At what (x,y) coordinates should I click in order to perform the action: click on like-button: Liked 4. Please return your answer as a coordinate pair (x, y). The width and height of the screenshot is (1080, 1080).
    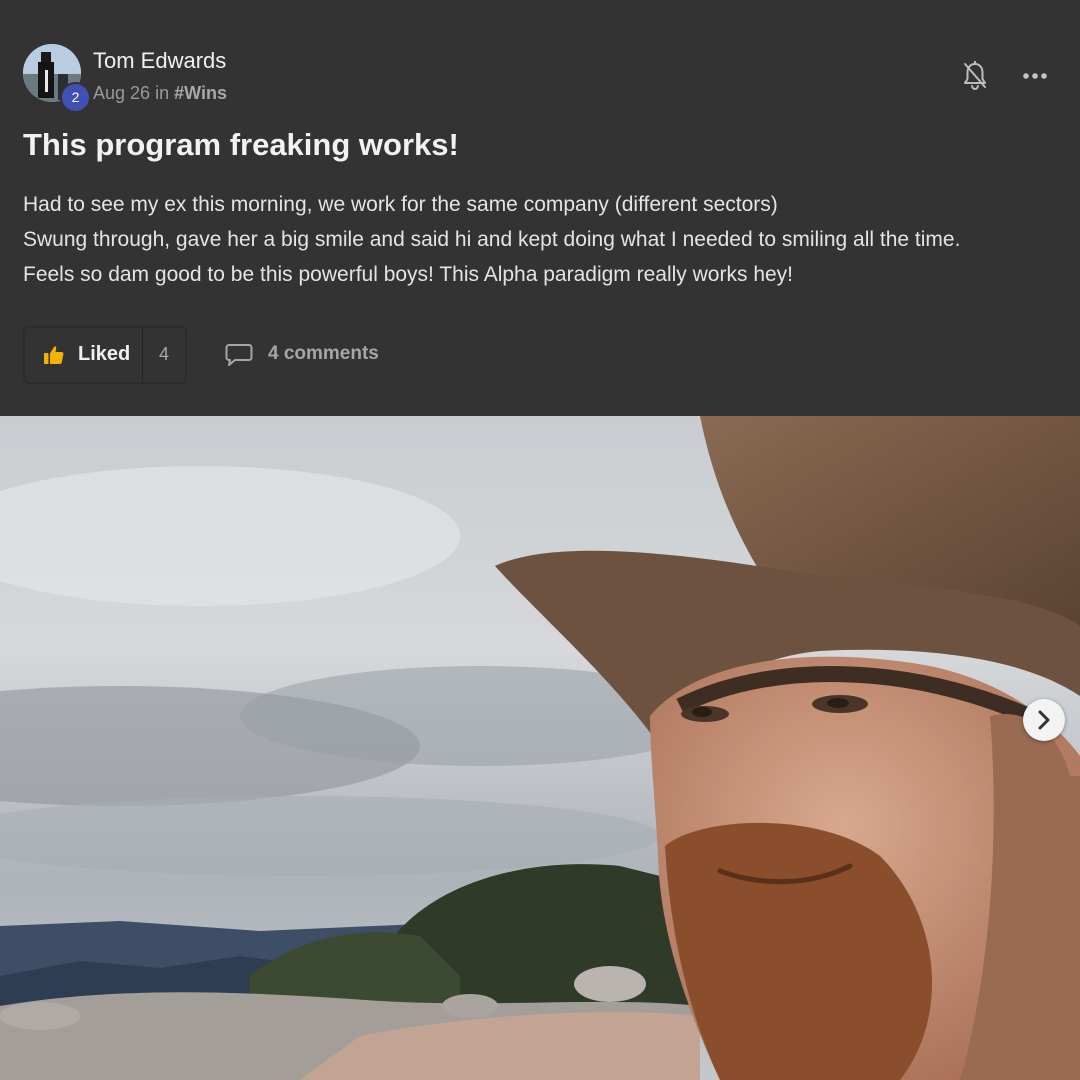
    Looking at the image, I should click on (105, 355).